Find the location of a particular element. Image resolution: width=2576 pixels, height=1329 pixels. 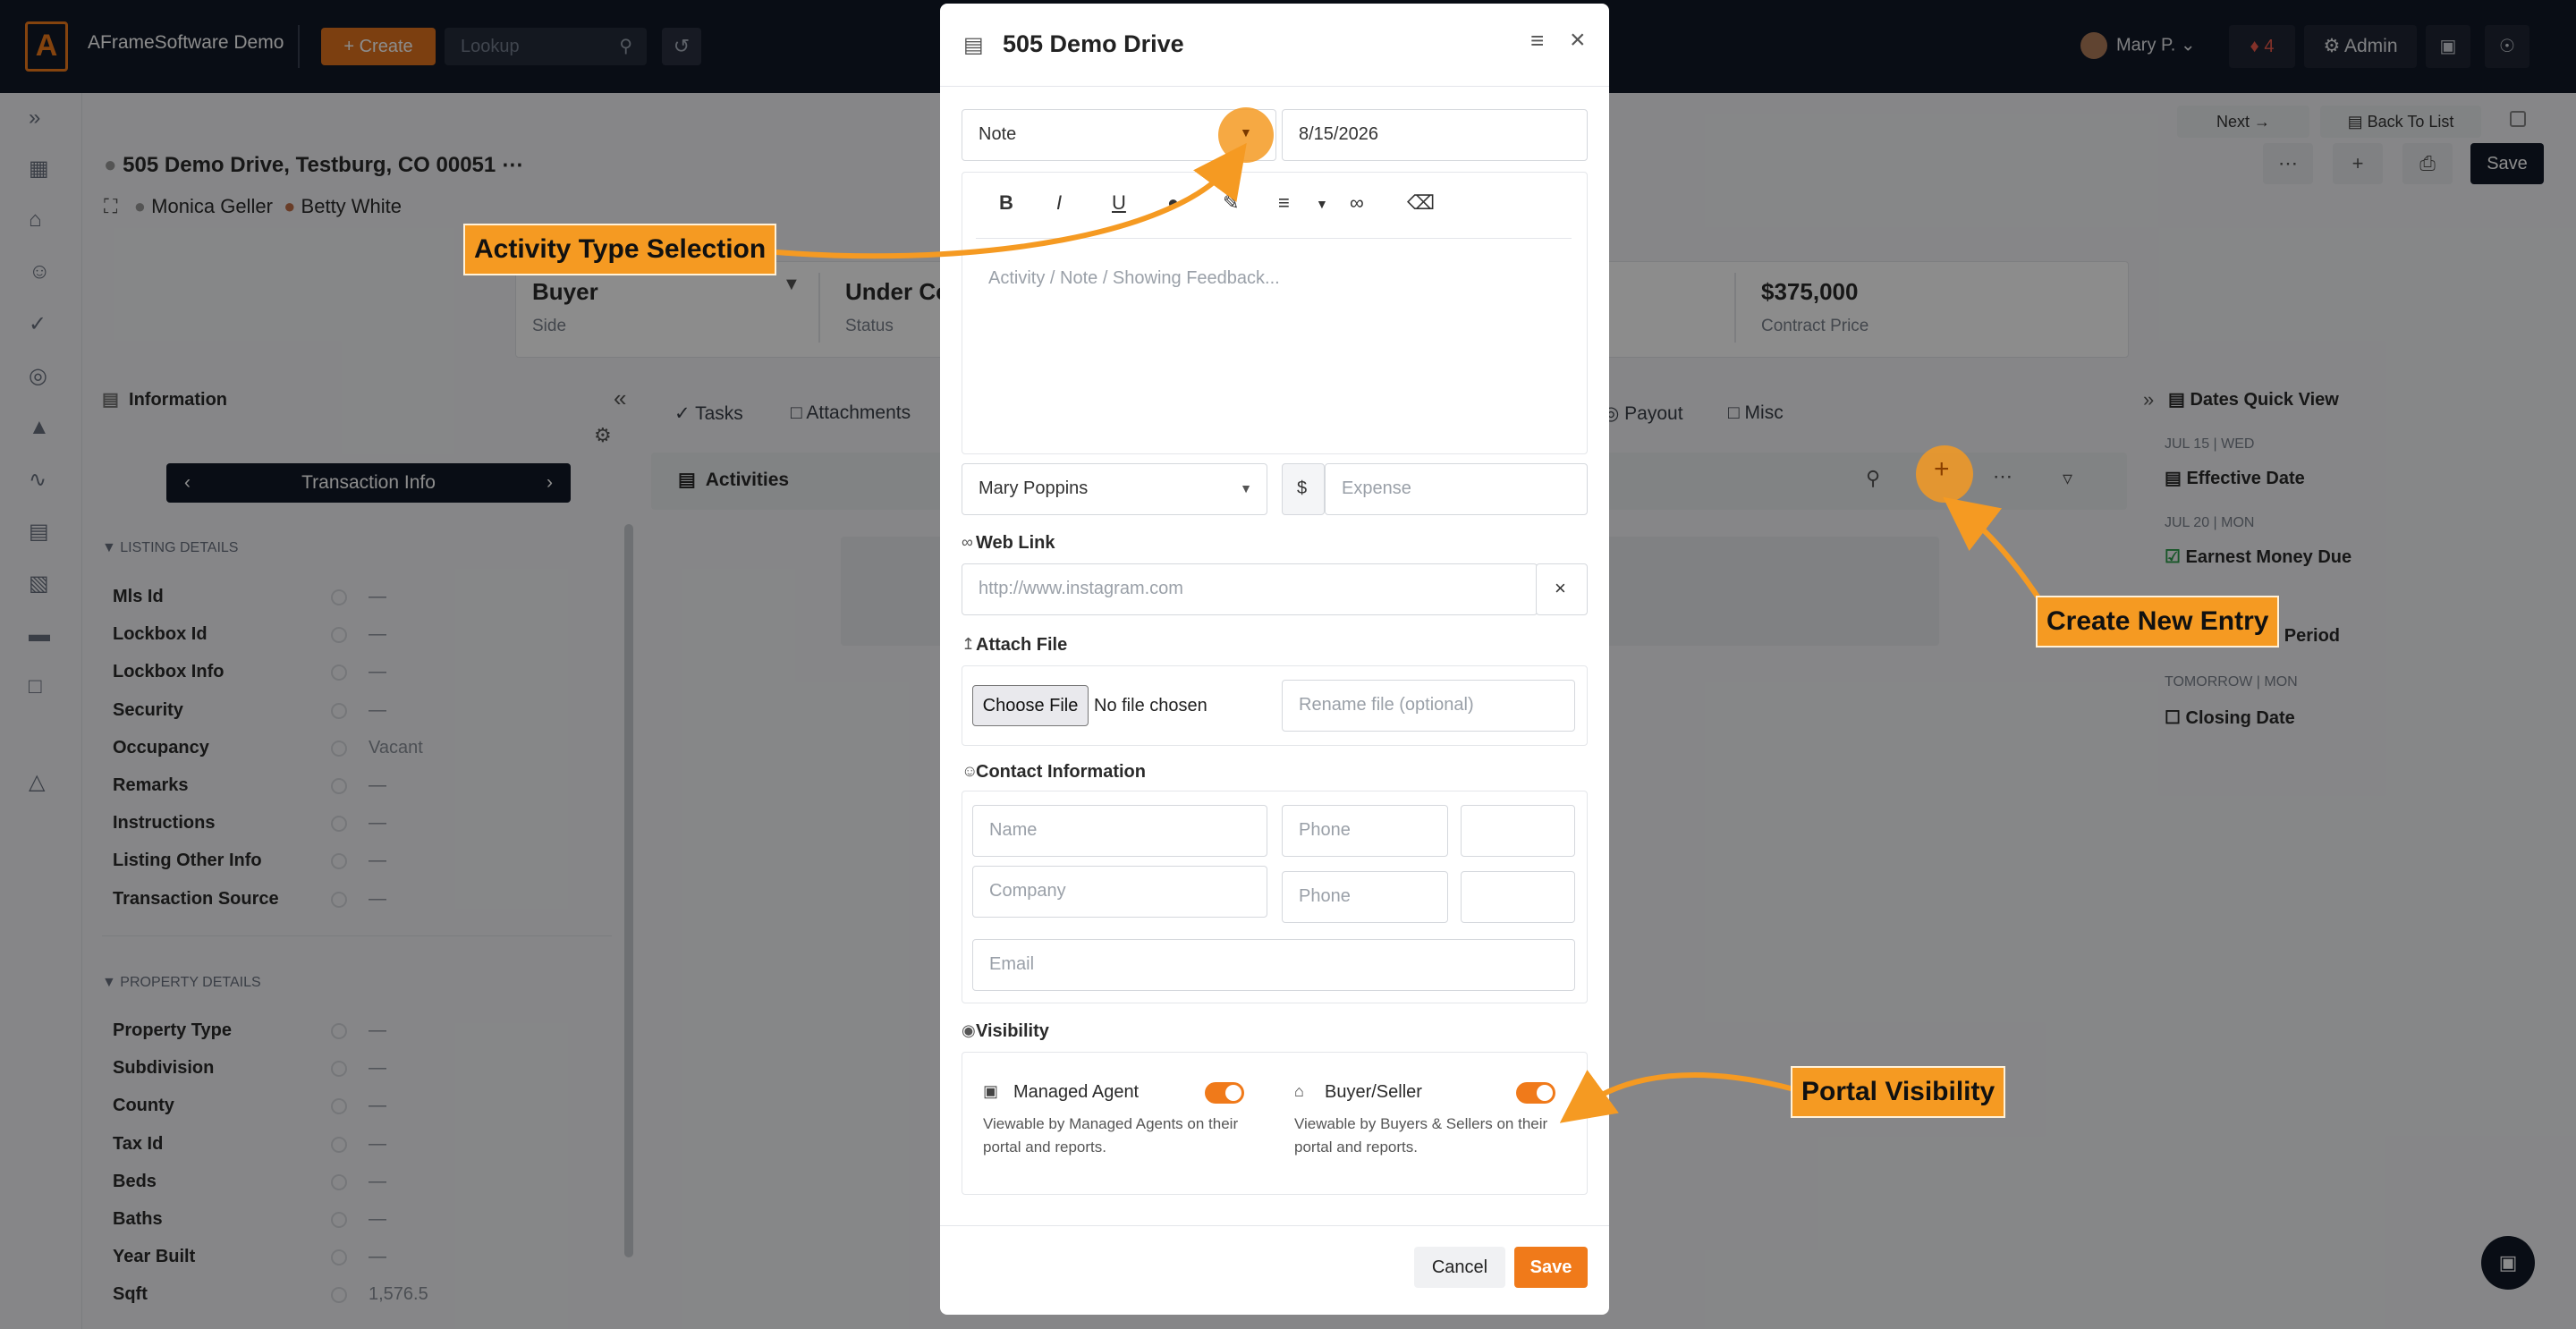

callout-create-new: Create New Entry is located at coordinates (2158, 622).